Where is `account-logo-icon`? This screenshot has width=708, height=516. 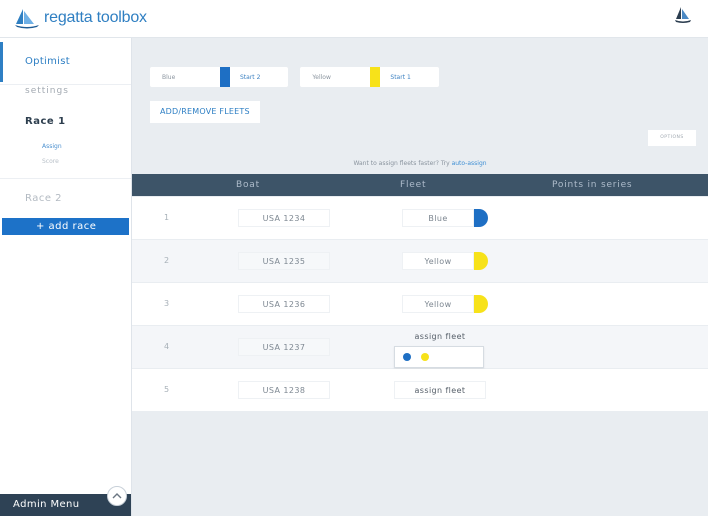 account-logo-icon is located at coordinates (683, 19).